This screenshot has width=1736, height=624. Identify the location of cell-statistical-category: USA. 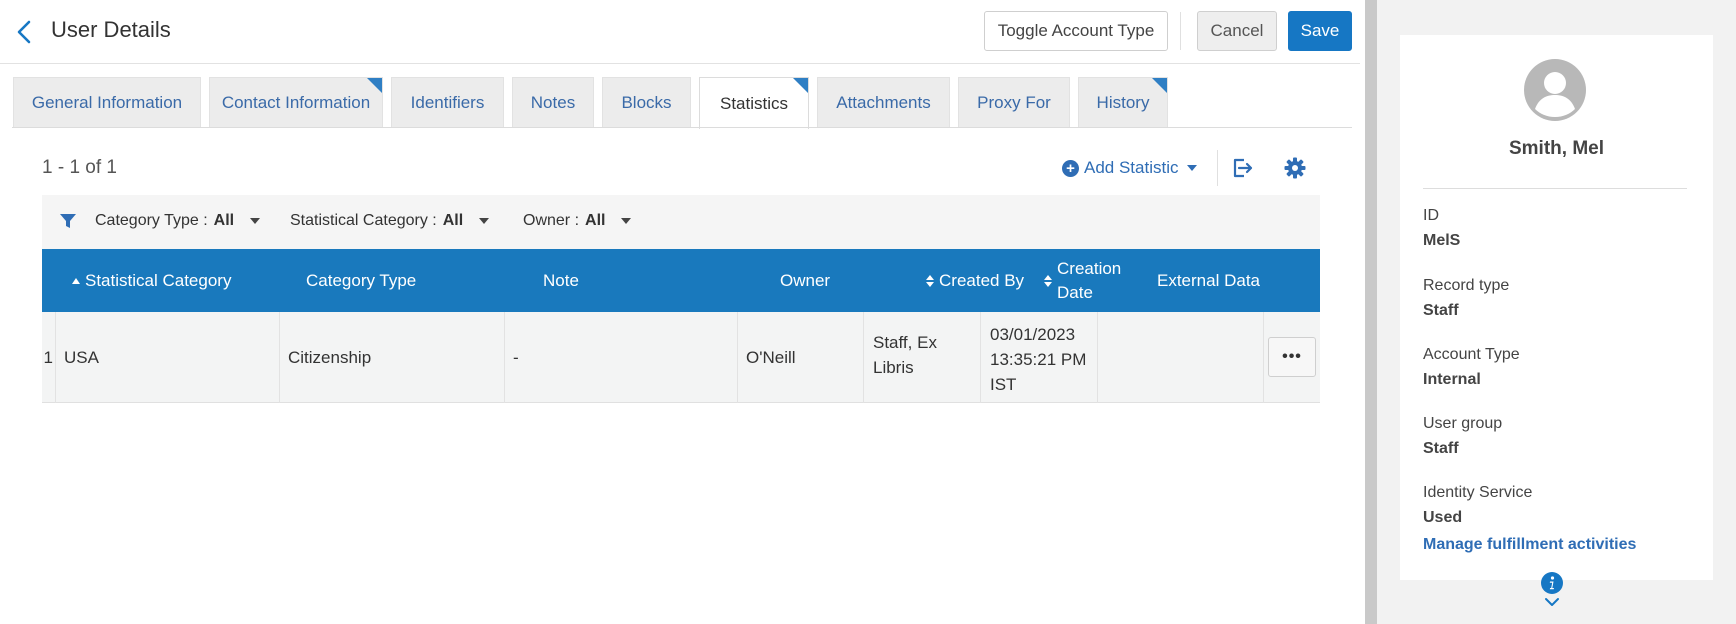
(168, 357).